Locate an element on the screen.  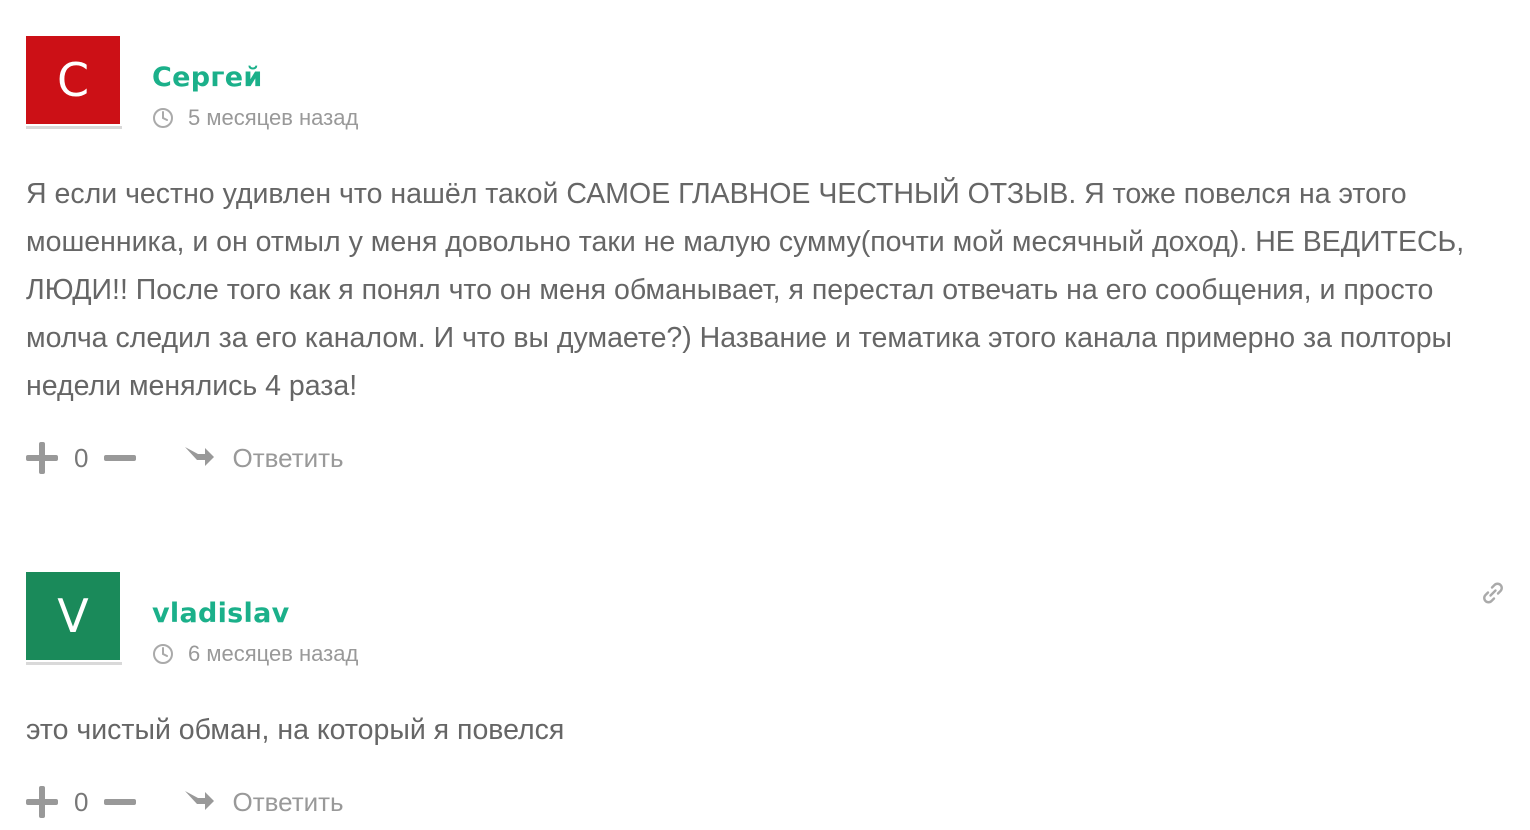
comment-time: 6 месяцев назад is located at coordinates (273, 654).